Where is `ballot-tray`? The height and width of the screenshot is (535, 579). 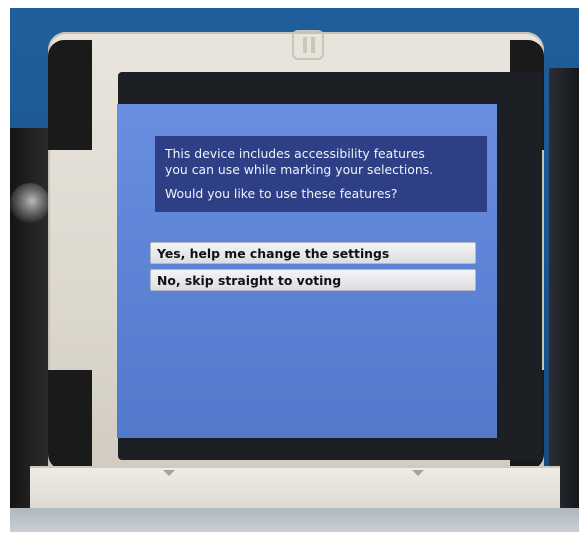 ballot-tray is located at coordinates (295, 489).